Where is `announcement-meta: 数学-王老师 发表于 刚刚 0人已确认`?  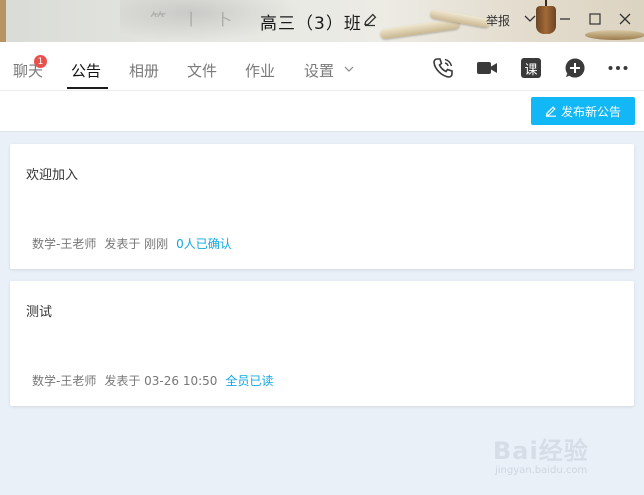
announcement-meta: 数学-王老师 发表于 刚刚 0人已确认 is located at coordinates (132, 243).